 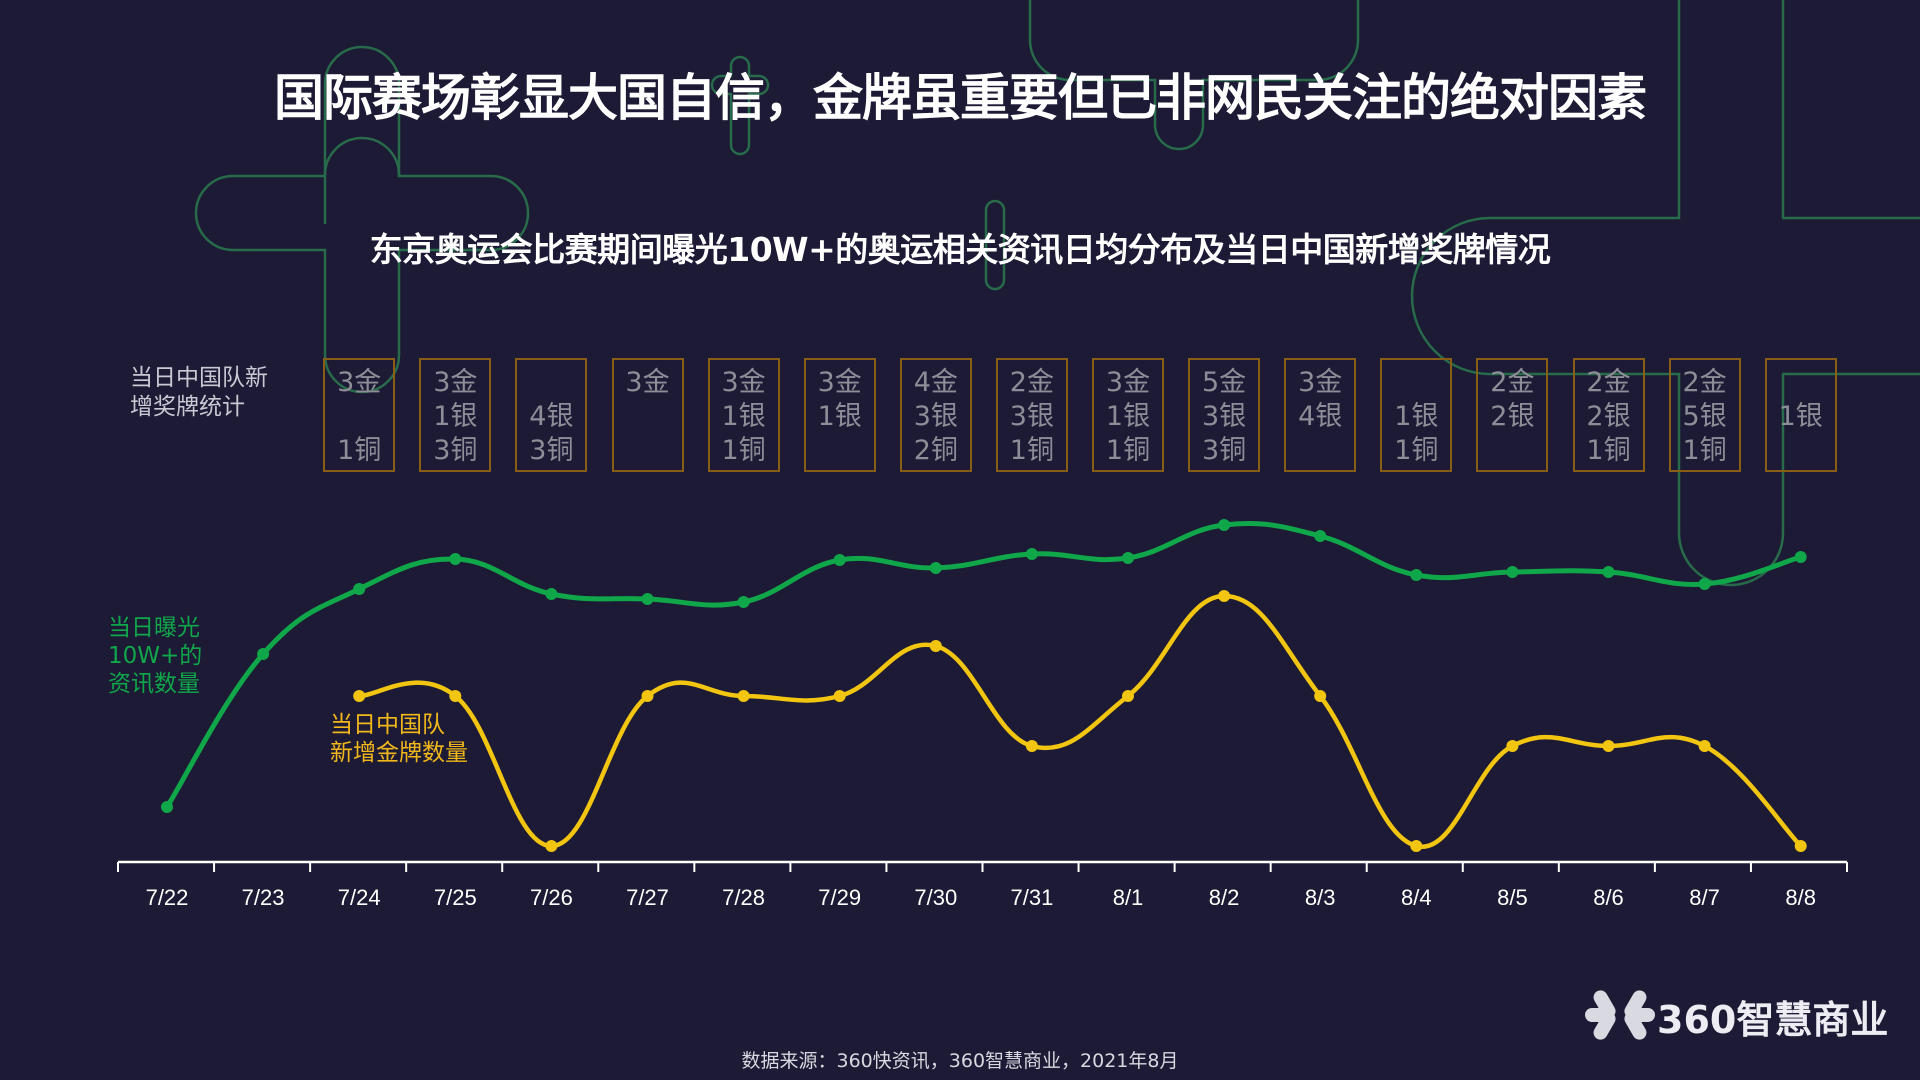 What do you see at coordinates (647, 897) in the screenshot?
I see `x-tick-label: 7/27` at bounding box center [647, 897].